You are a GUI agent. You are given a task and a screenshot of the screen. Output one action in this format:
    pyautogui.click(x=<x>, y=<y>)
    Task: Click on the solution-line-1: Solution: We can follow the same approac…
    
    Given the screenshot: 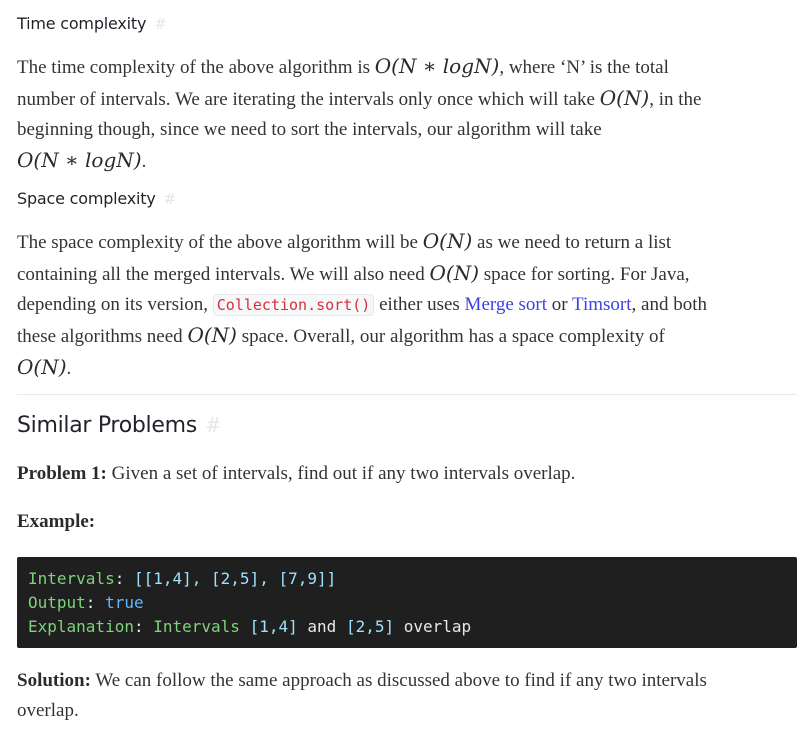 What is the action you would take?
    pyautogui.click(x=407, y=681)
    